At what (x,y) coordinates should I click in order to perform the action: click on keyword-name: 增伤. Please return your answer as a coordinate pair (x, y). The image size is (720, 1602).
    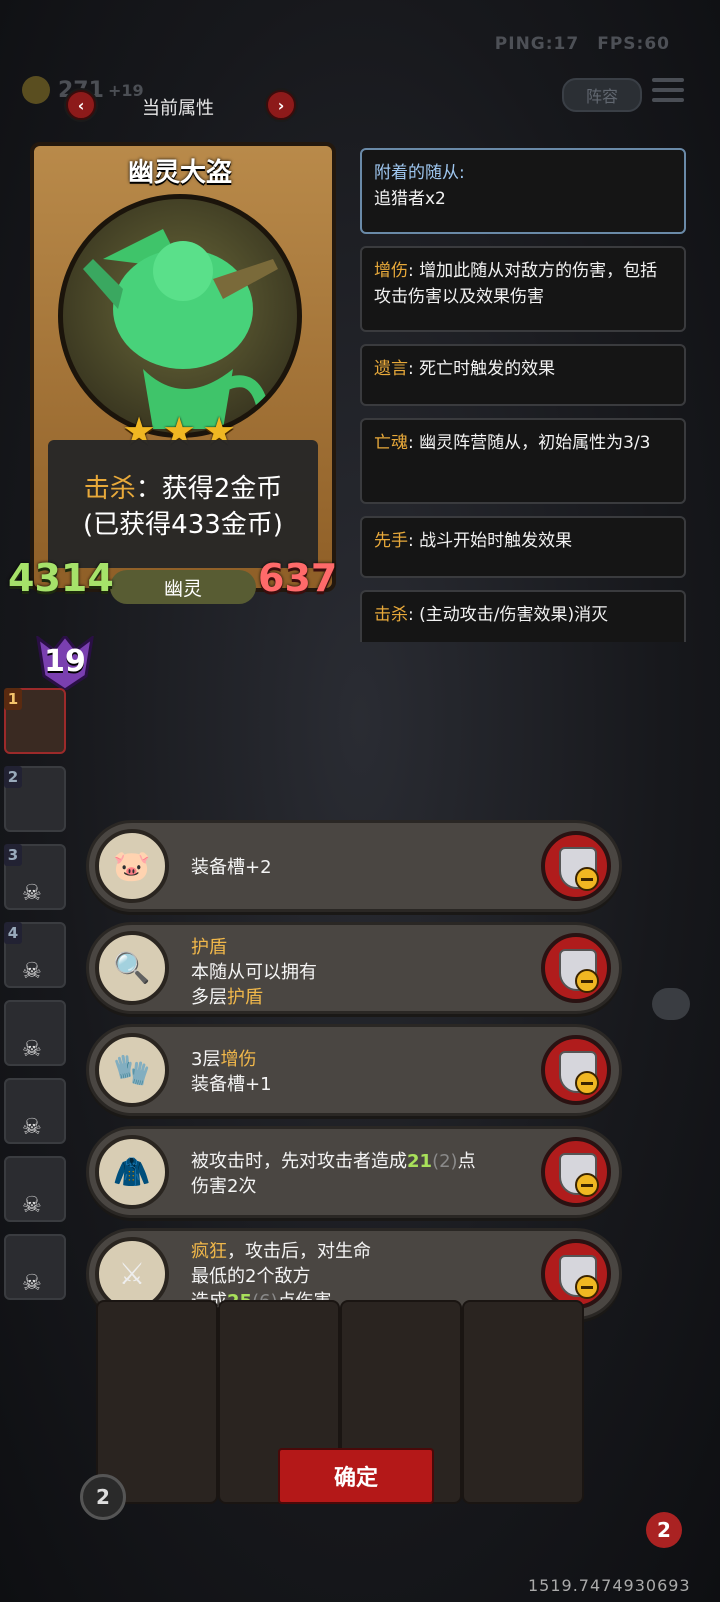
    Looking at the image, I should click on (391, 271).